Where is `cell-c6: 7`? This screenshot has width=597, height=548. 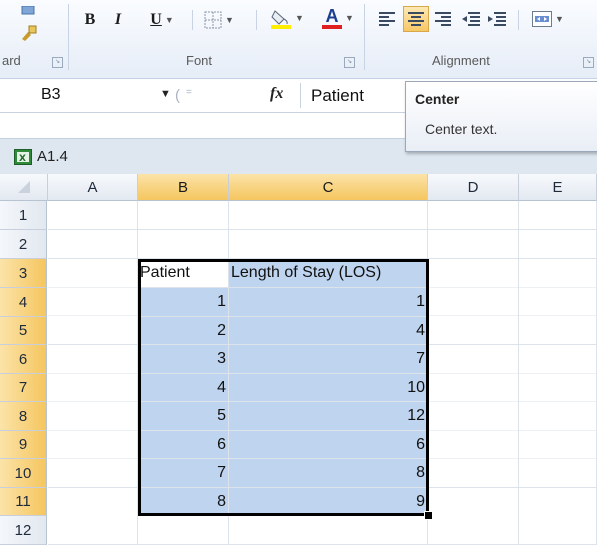
cell-c6: 7 is located at coordinates (328, 359).